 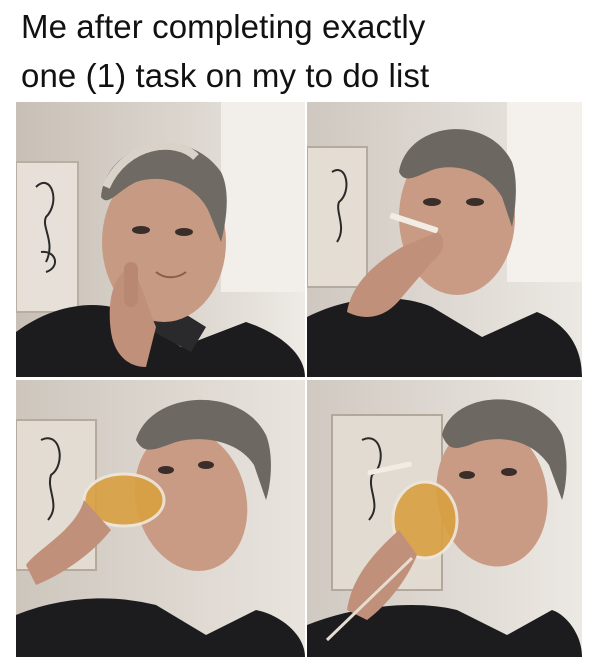 What do you see at coordinates (223, 26) in the screenshot?
I see `caption-line-1: Me after completing exactly` at bounding box center [223, 26].